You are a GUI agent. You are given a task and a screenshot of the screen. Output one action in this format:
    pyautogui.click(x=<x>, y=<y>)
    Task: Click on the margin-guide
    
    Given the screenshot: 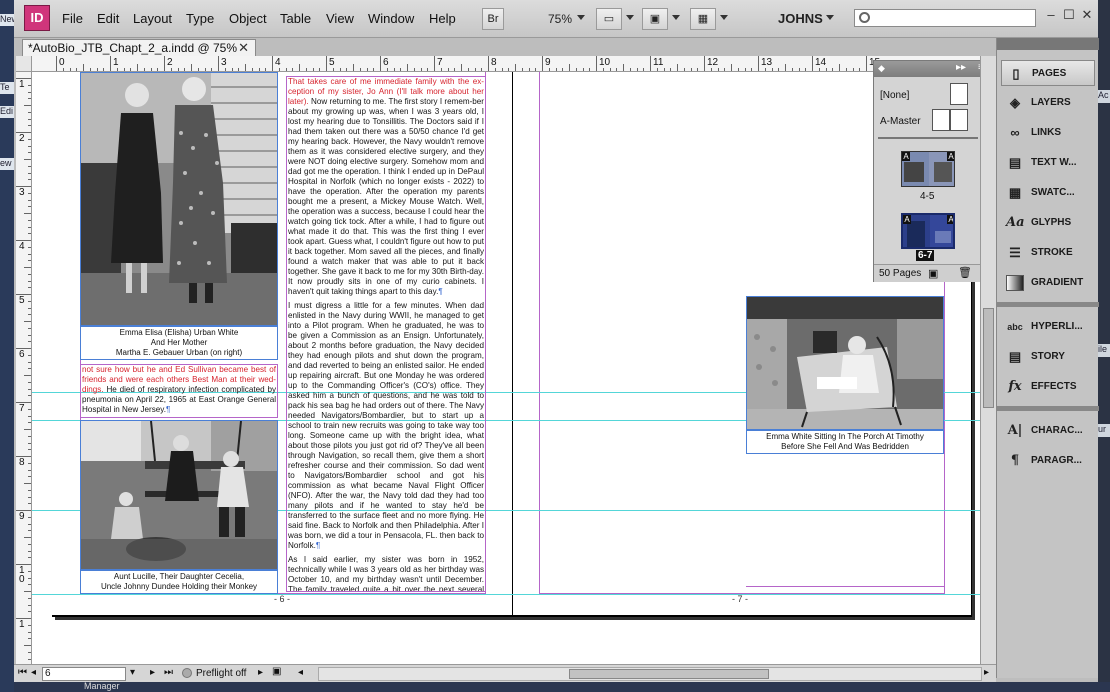 What is the action you would take?
    pyautogui.click(x=539, y=333)
    